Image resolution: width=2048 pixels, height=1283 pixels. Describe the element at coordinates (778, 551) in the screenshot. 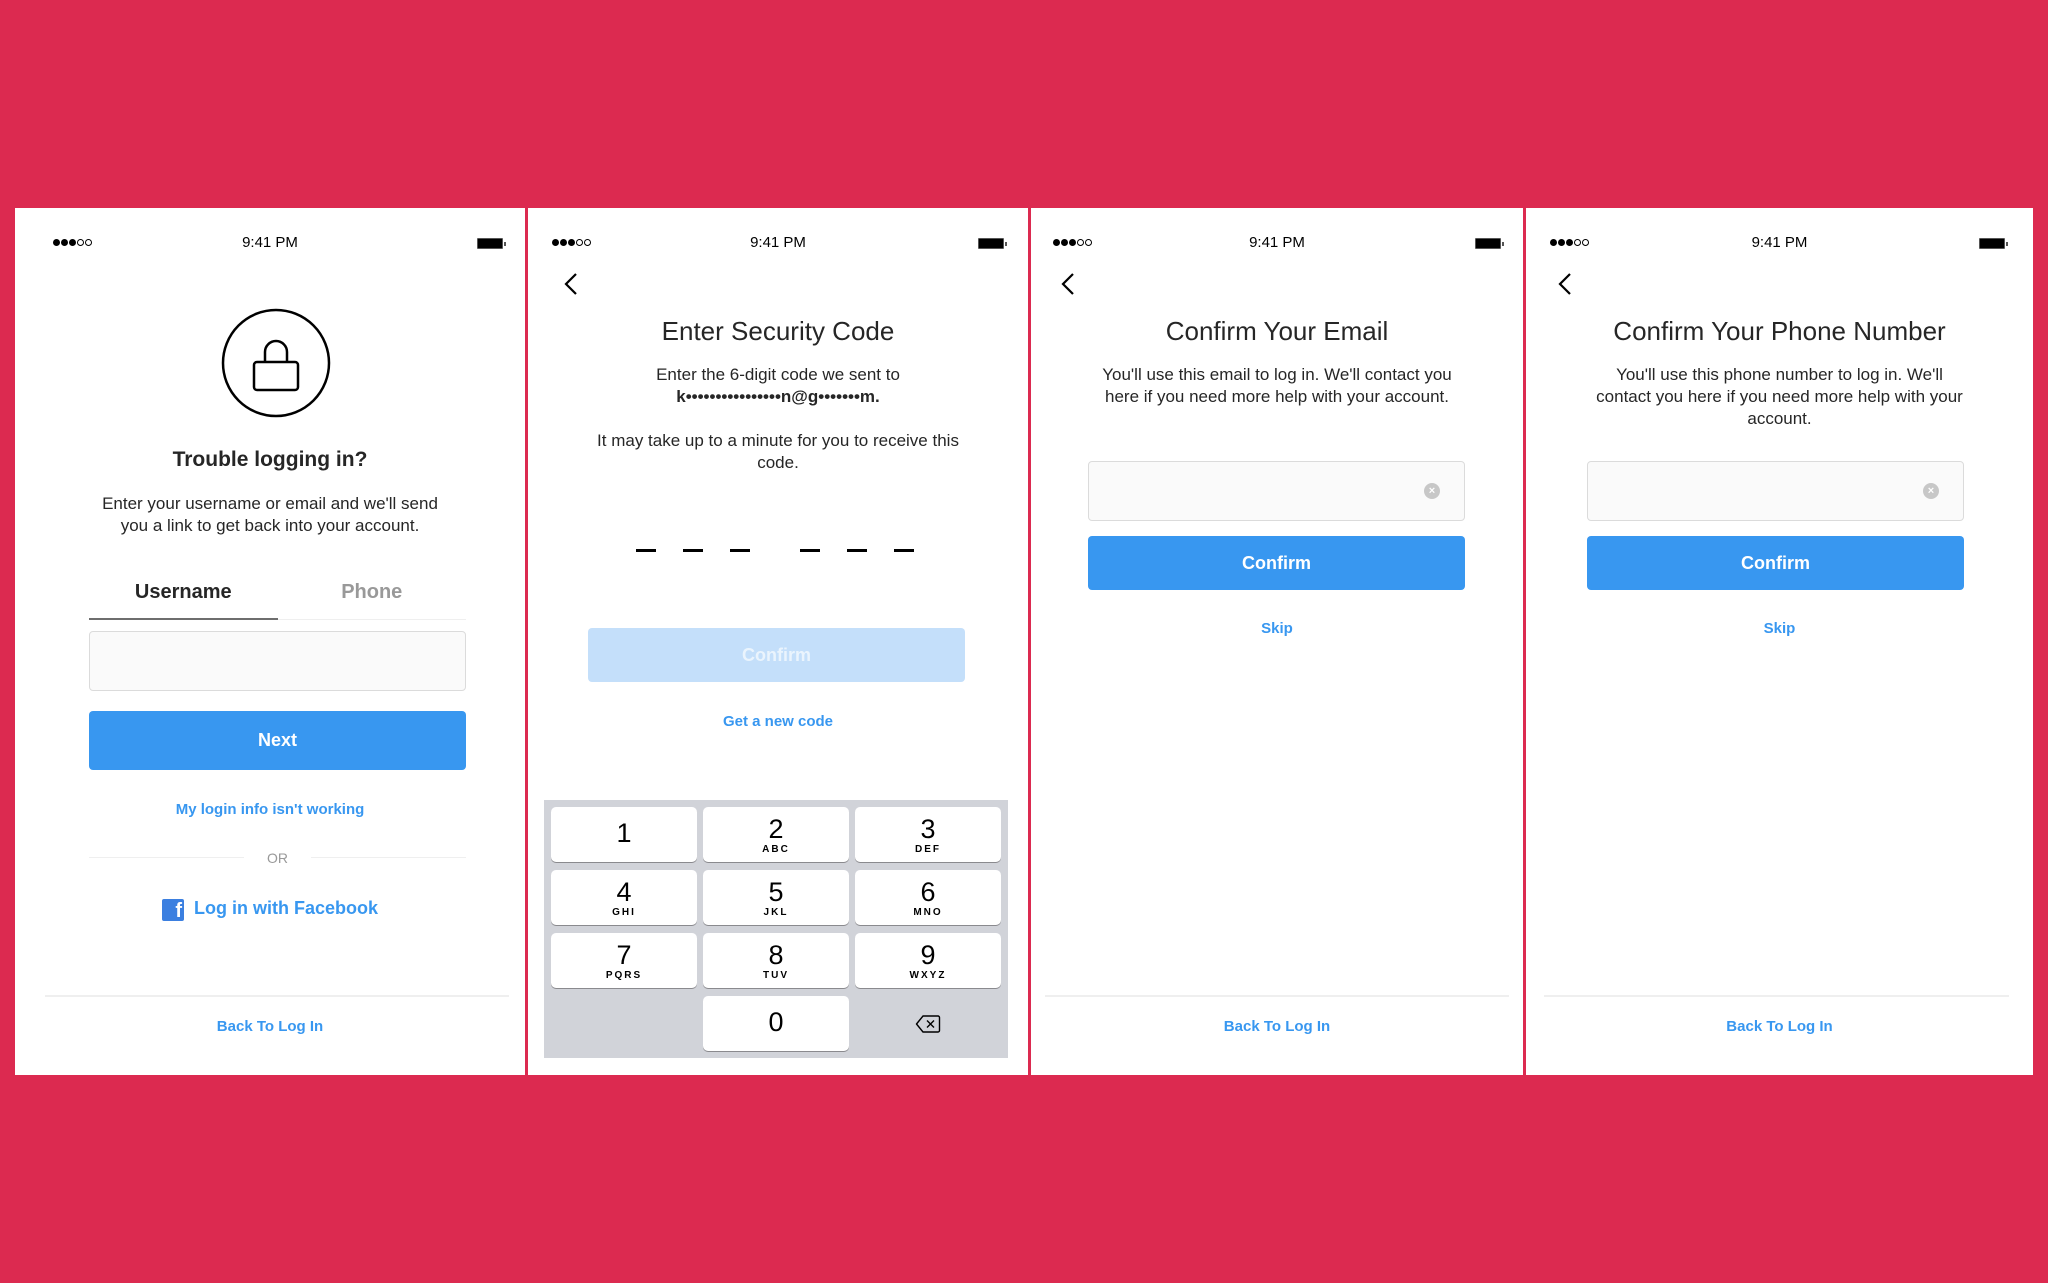

I see `code-input` at that location.